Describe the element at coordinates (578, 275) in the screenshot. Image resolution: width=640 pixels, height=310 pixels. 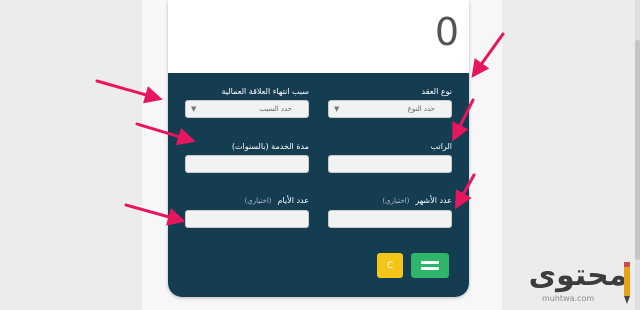
I see `logo-text: محتوى` at that location.